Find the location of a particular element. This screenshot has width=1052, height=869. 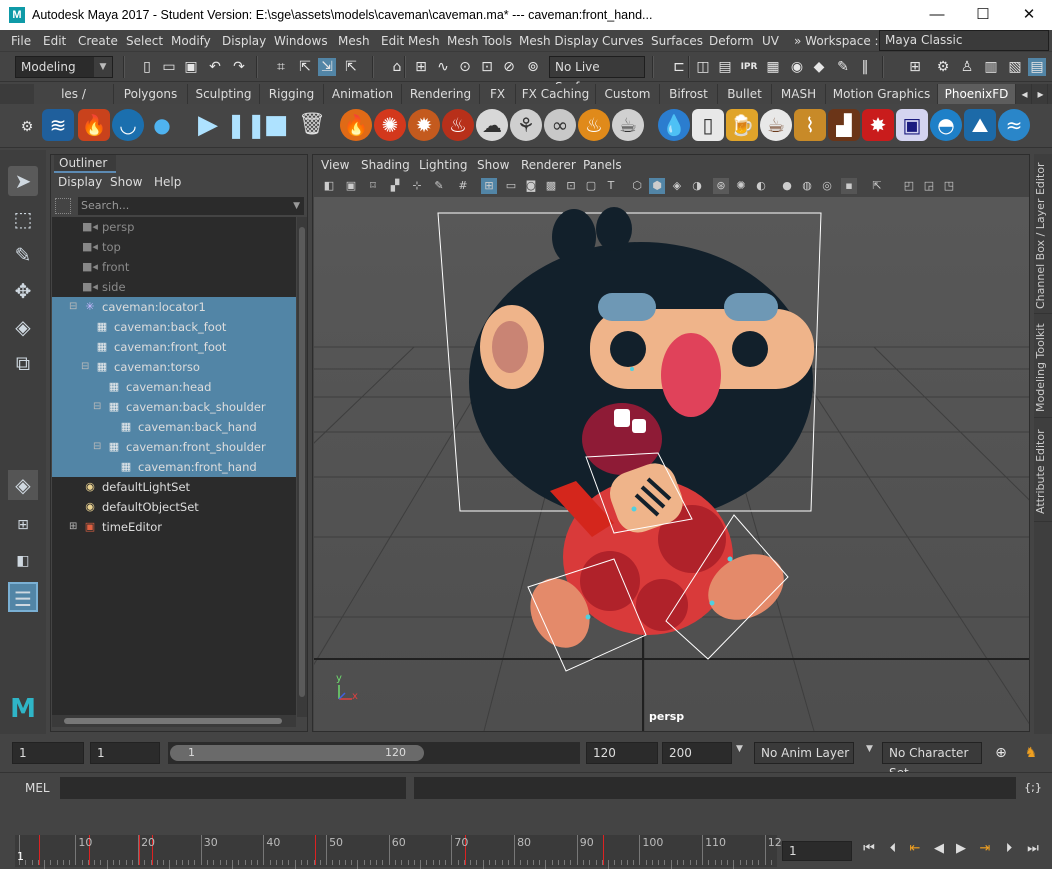

multisample-aa-icon: ◎ is located at coordinates (827, 186).